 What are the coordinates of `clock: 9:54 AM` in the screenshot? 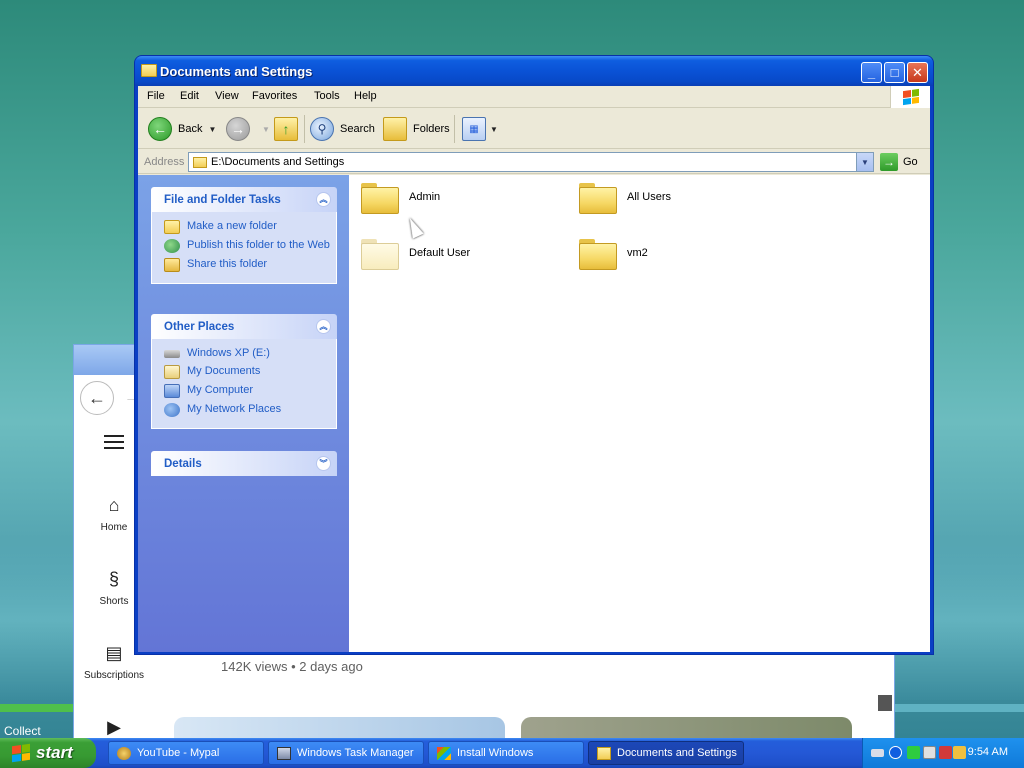 It's located at (988, 752).